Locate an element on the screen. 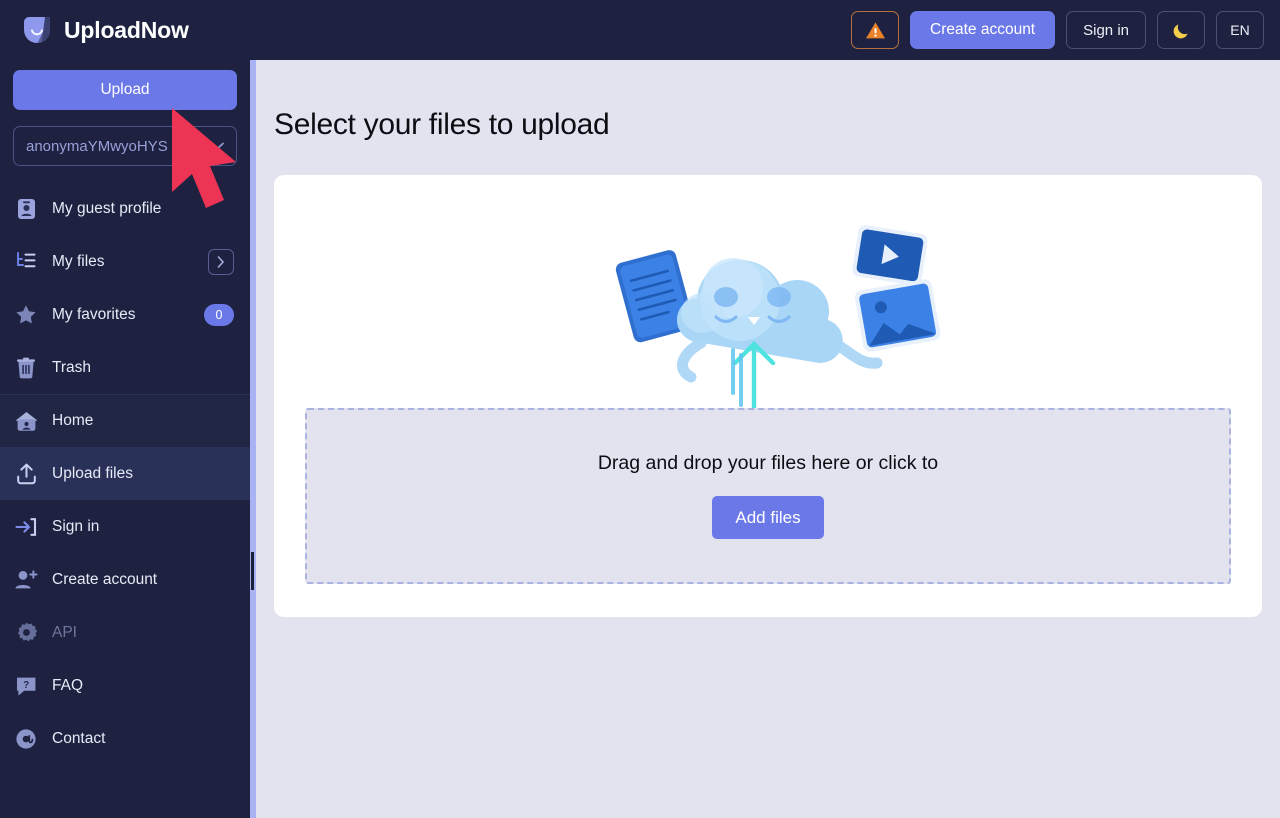 Image resolution: width=1280 pixels, height=818 pixels. account-select: anonymaYMwyoHYS is located at coordinates (125, 146).